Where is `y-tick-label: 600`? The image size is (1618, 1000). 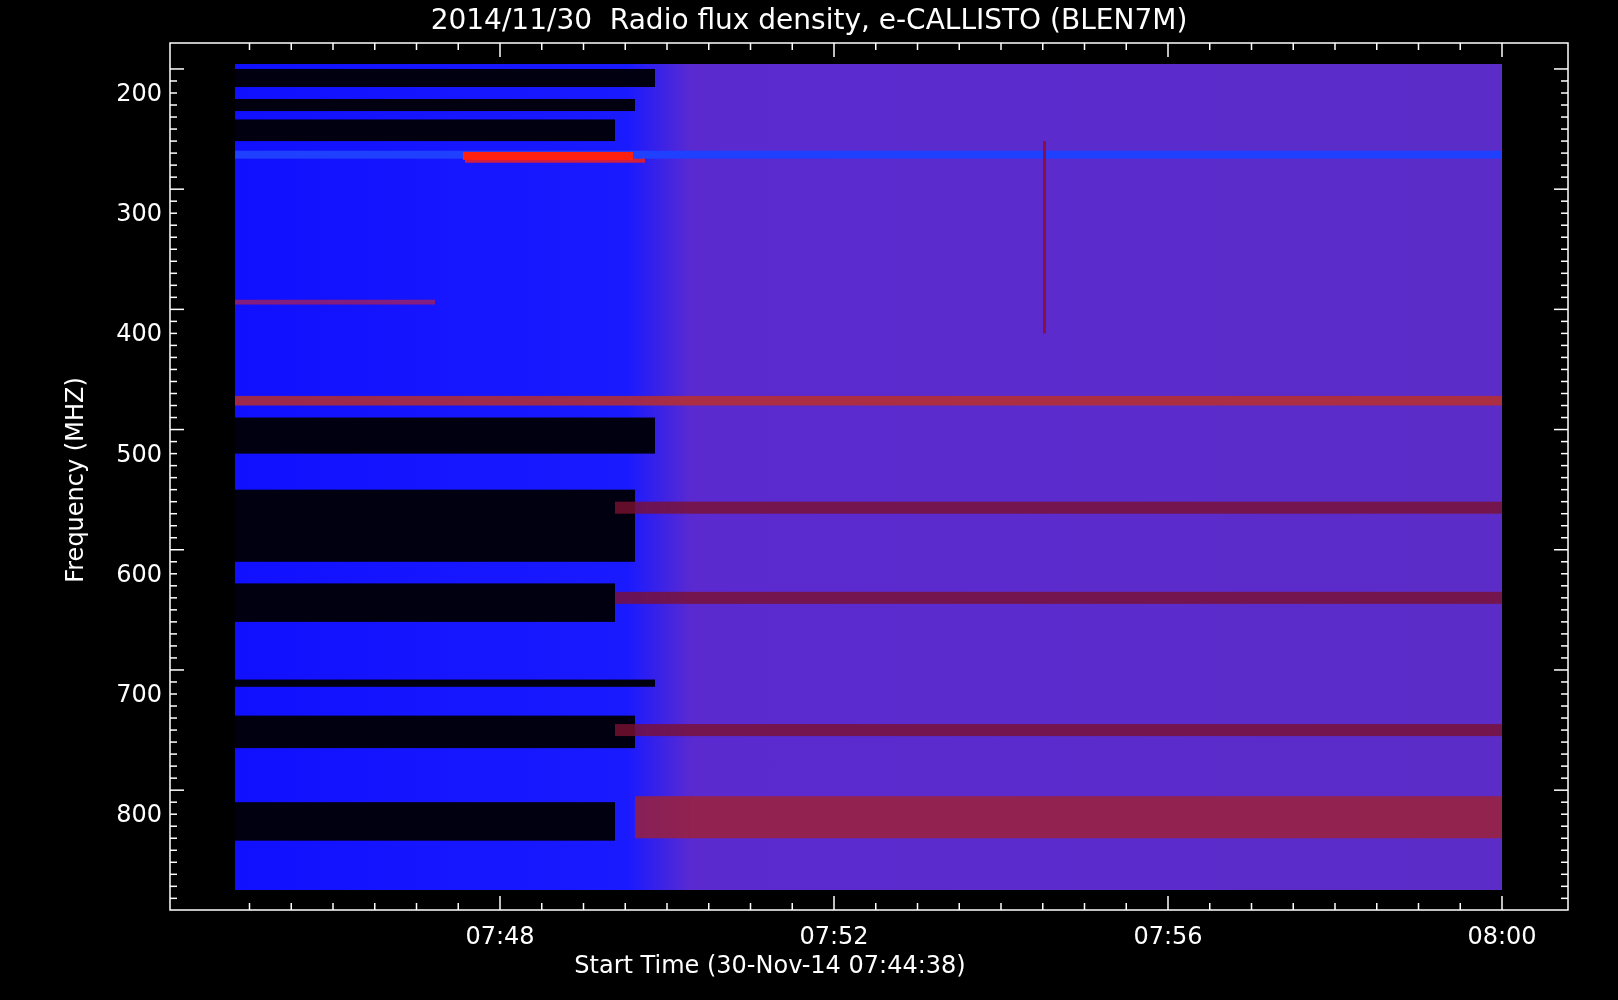
y-tick-label: 600 is located at coordinates (138, 573).